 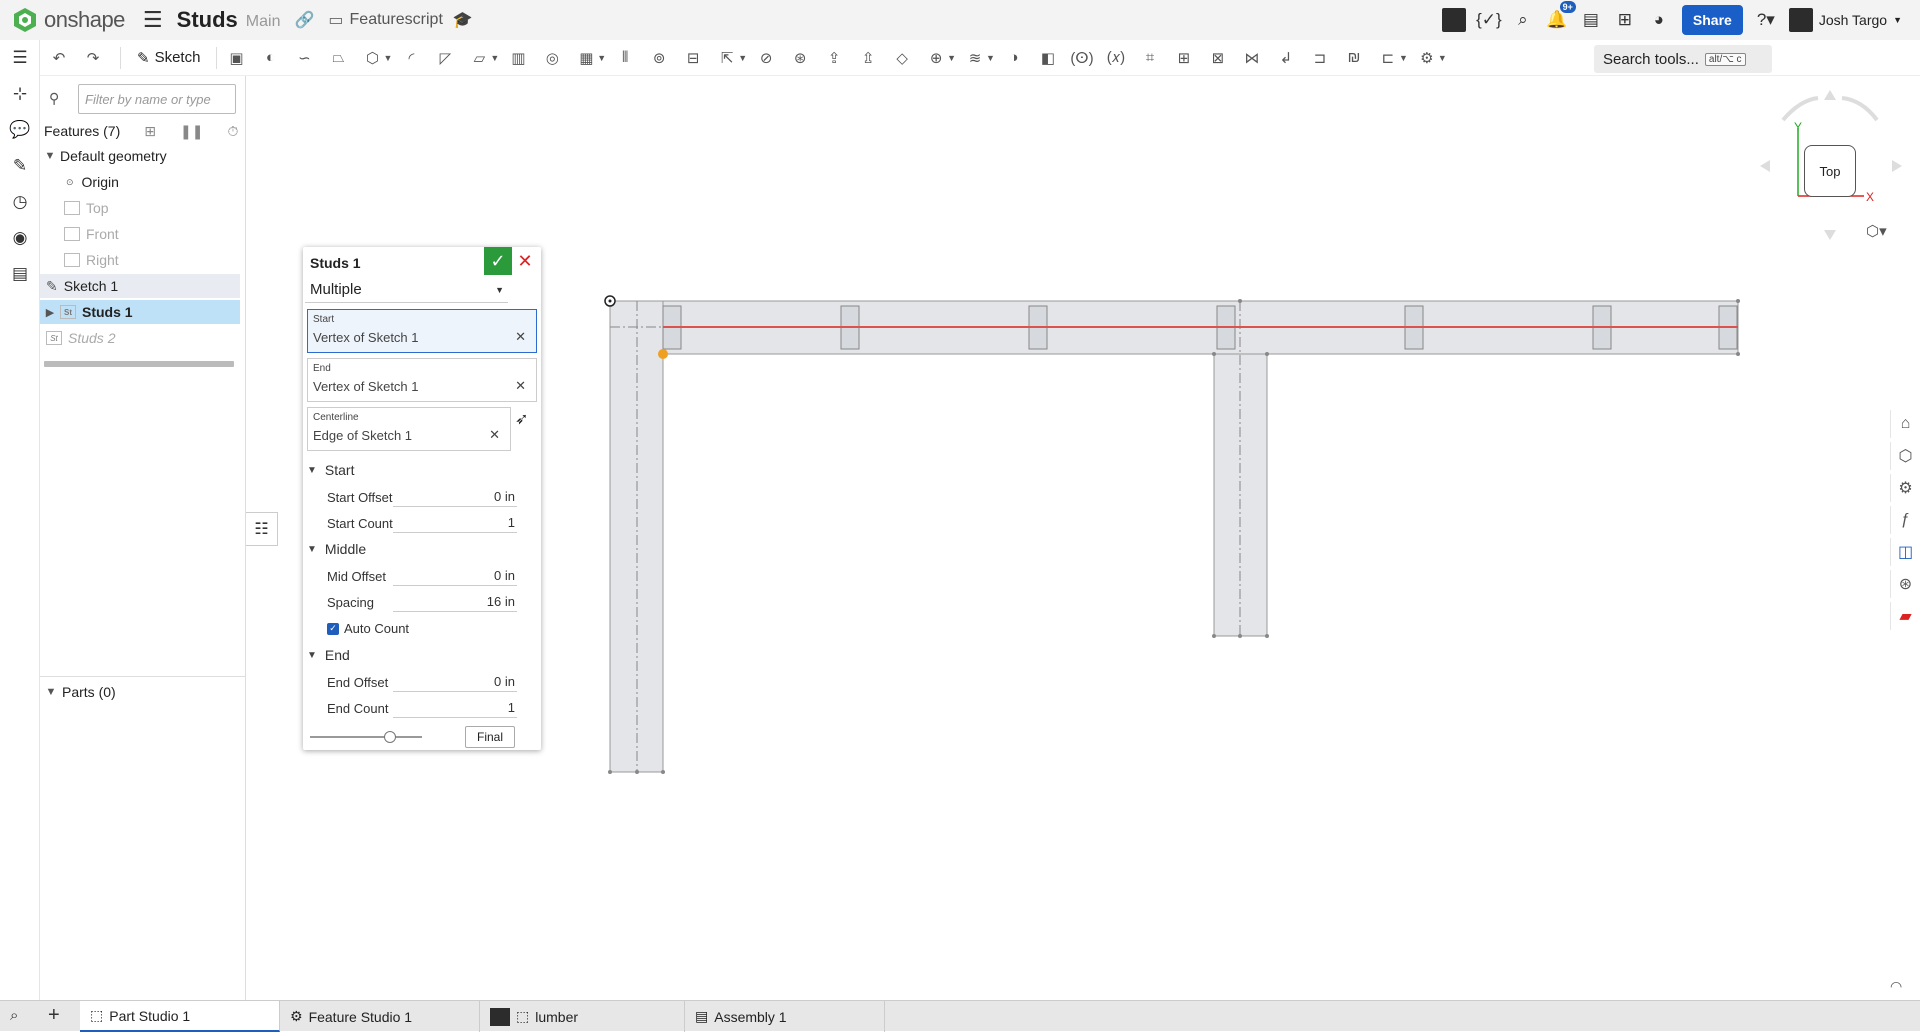 What do you see at coordinates (236, 58) in the screenshot?
I see `extrude-icon: ▣` at bounding box center [236, 58].